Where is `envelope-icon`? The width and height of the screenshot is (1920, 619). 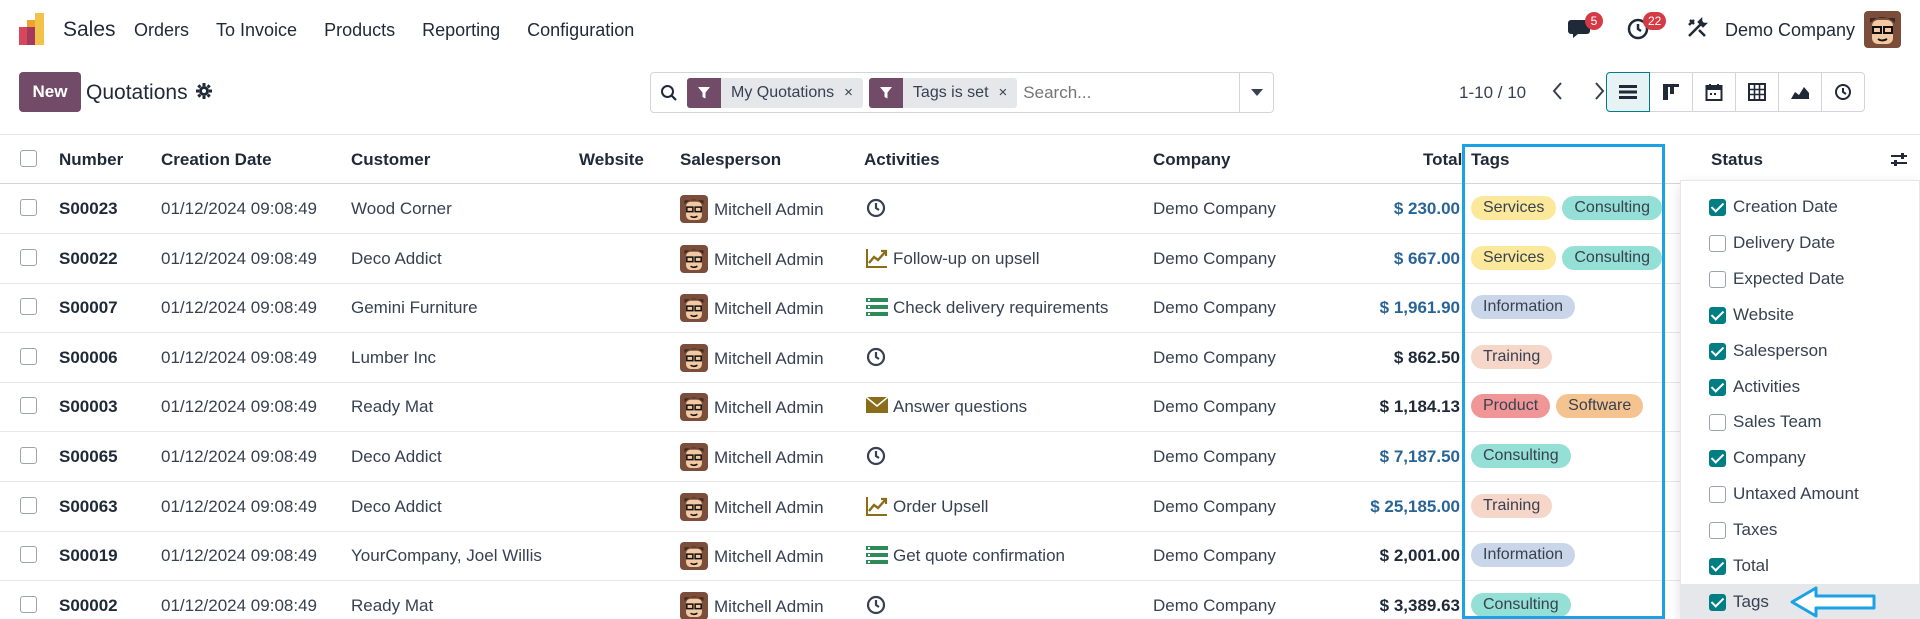 envelope-icon is located at coordinates (877, 407).